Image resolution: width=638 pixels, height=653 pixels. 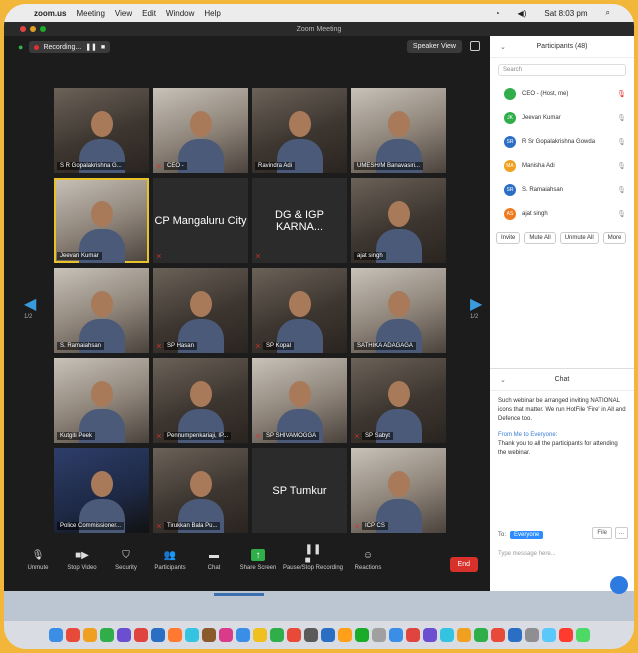 I want to click on floating-action-icon, so click(x=619, y=585).